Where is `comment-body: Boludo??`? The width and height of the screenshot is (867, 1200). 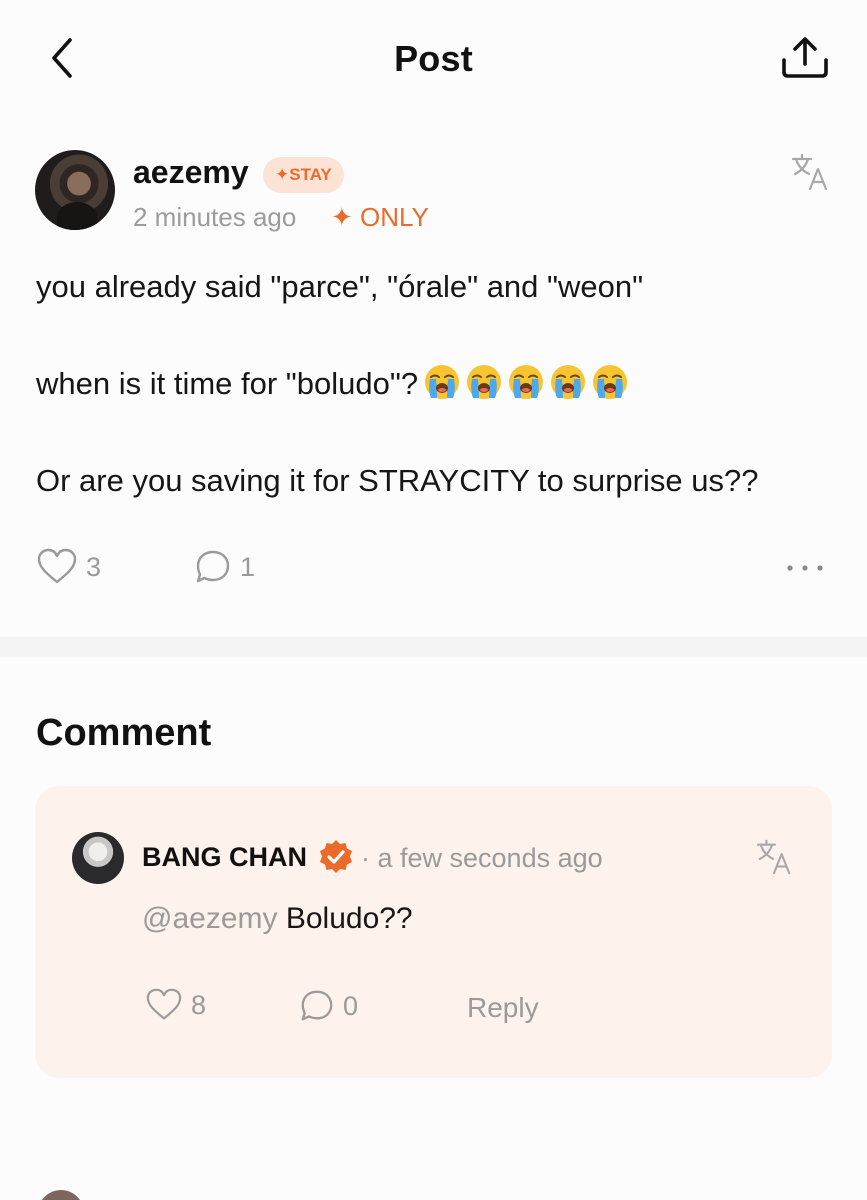
comment-body: Boludo?? is located at coordinates (345, 918).